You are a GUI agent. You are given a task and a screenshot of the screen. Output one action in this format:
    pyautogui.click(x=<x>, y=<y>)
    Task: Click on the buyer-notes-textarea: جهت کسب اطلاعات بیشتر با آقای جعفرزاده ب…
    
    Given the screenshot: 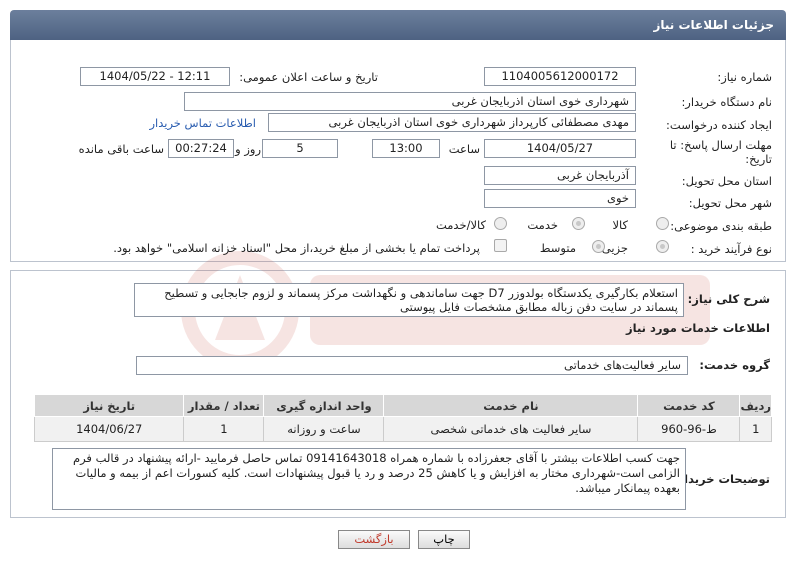 What is the action you would take?
    pyautogui.click(x=369, y=479)
    